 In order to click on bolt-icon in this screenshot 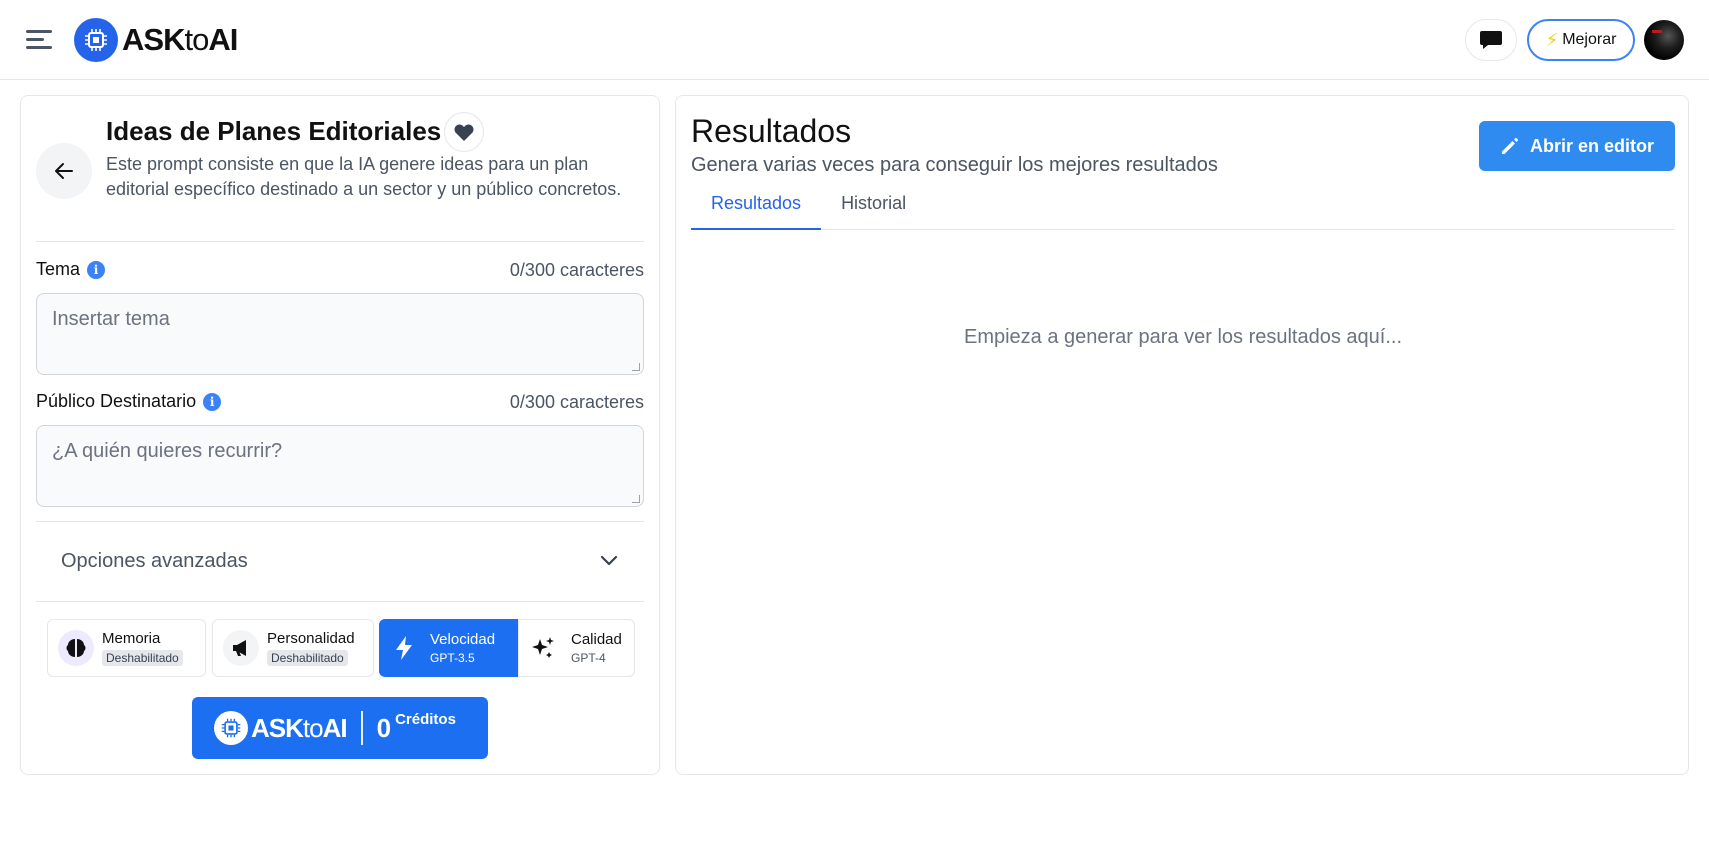, I will do `click(404, 648)`.